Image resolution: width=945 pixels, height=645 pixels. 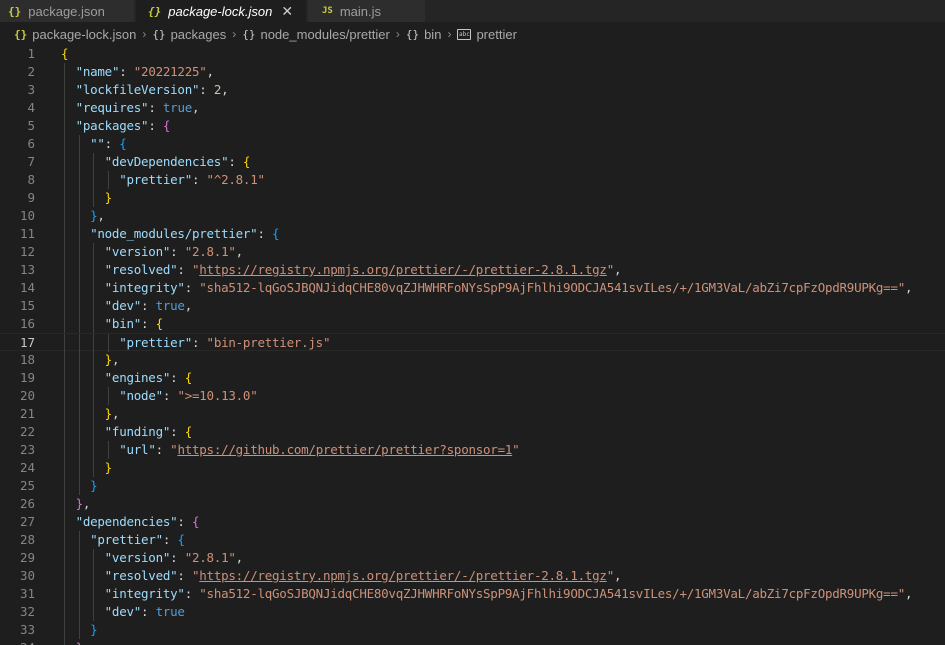 What do you see at coordinates (472, 540) in the screenshot?
I see `code-line: 28 "prettier": {` at bounding box center [472, 540].